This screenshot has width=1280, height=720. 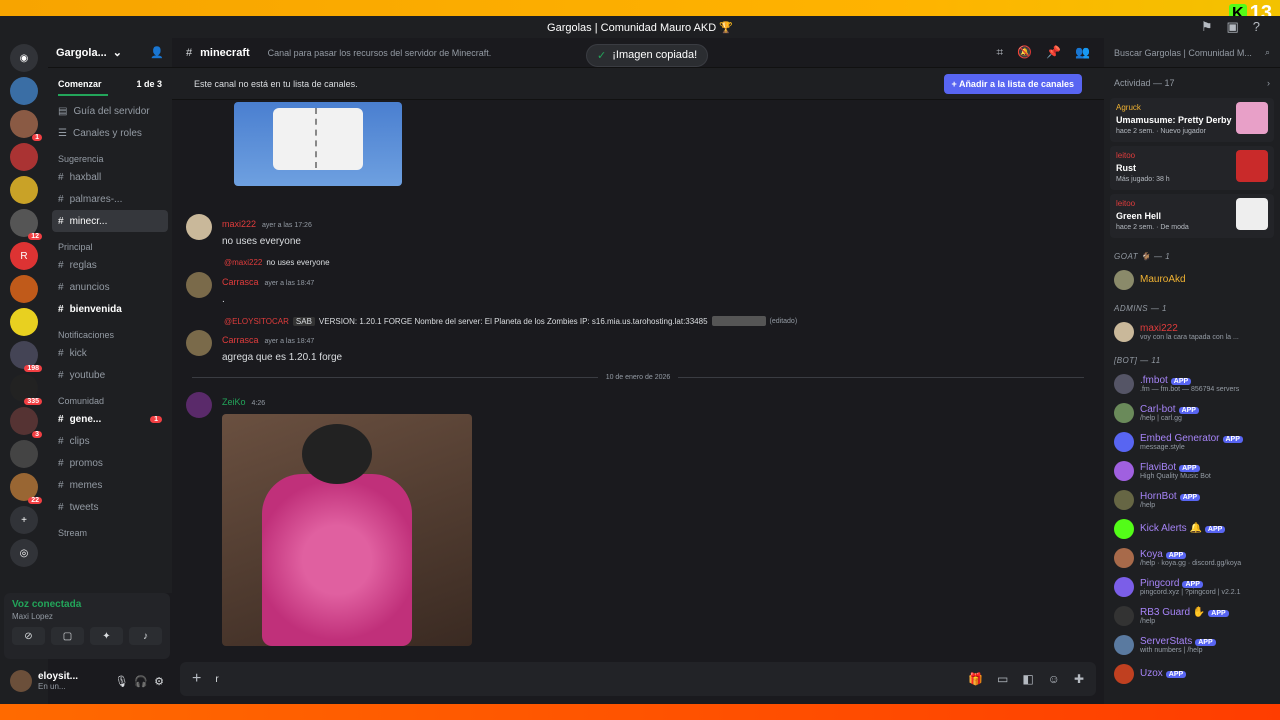 I want to click on category-principal: Principal, so click(x=110, y=243).